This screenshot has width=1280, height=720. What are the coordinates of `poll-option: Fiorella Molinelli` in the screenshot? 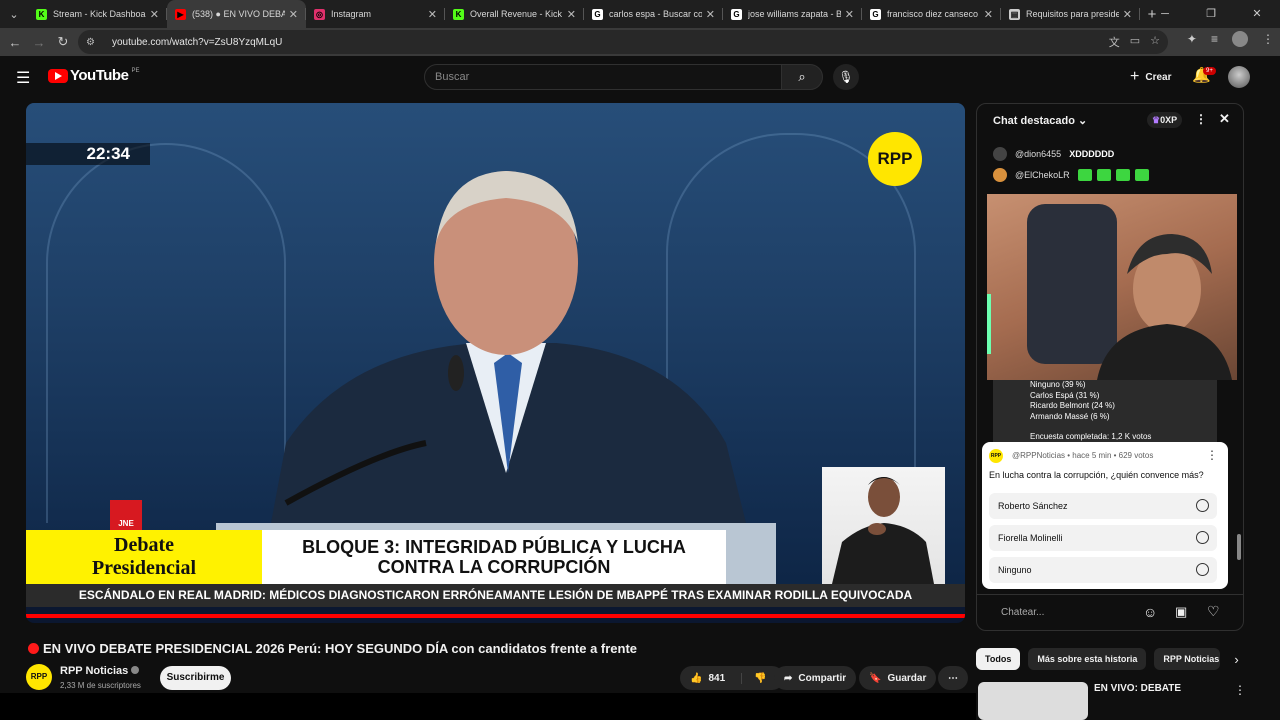 It's located at (1103, 538).